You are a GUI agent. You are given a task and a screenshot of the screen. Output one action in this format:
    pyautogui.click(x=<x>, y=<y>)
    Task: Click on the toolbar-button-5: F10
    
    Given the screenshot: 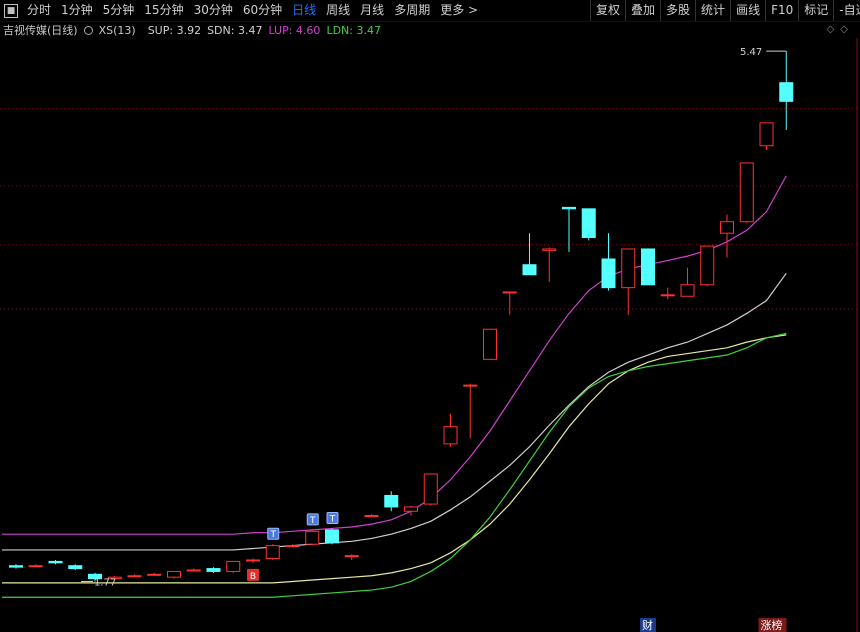 What is the action you would take?
    pyautogui.click(x=781, y=10)
    